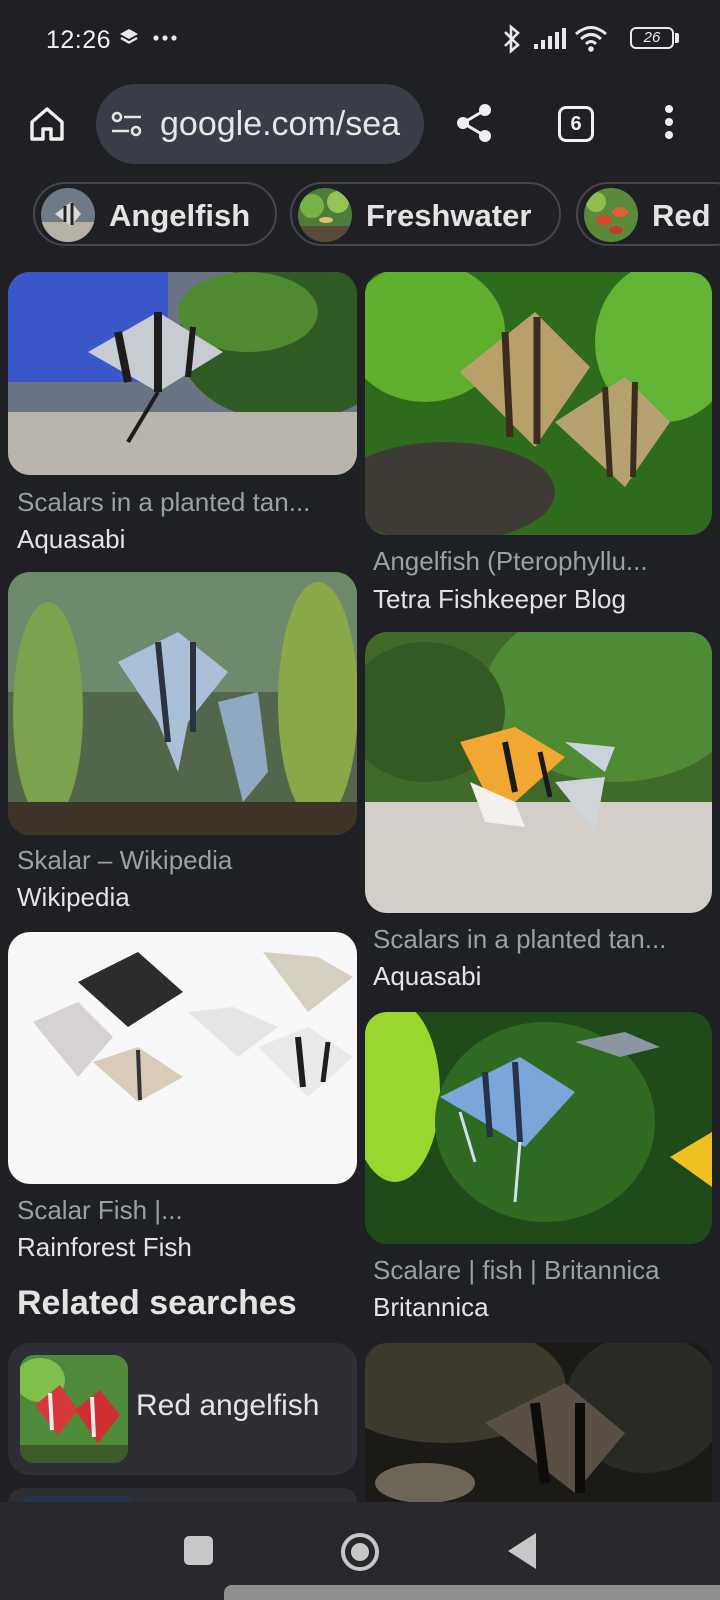 This screenshot has height=1600, width=720. What do you see at coordinates (73, 897) in the screenshot?
I see `result-source: Wikipedia` at bounding box center [73, 897].